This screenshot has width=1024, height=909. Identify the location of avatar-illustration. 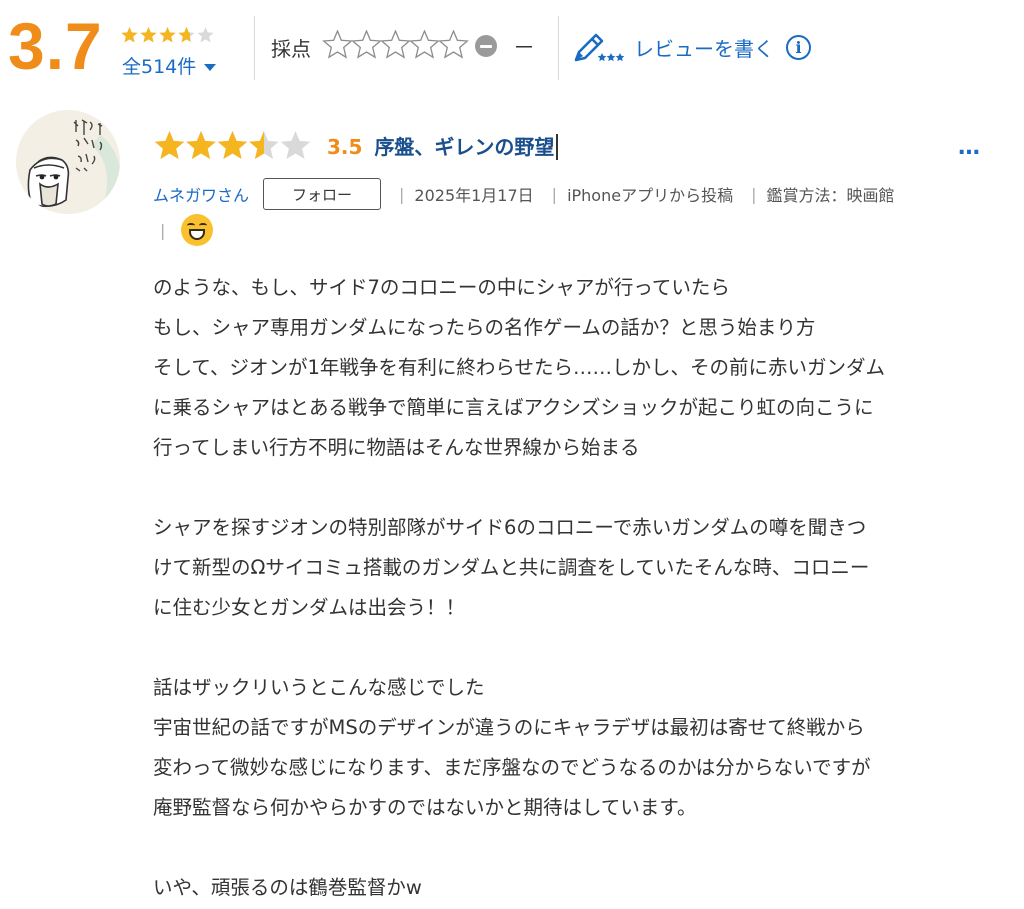
(68, 162).